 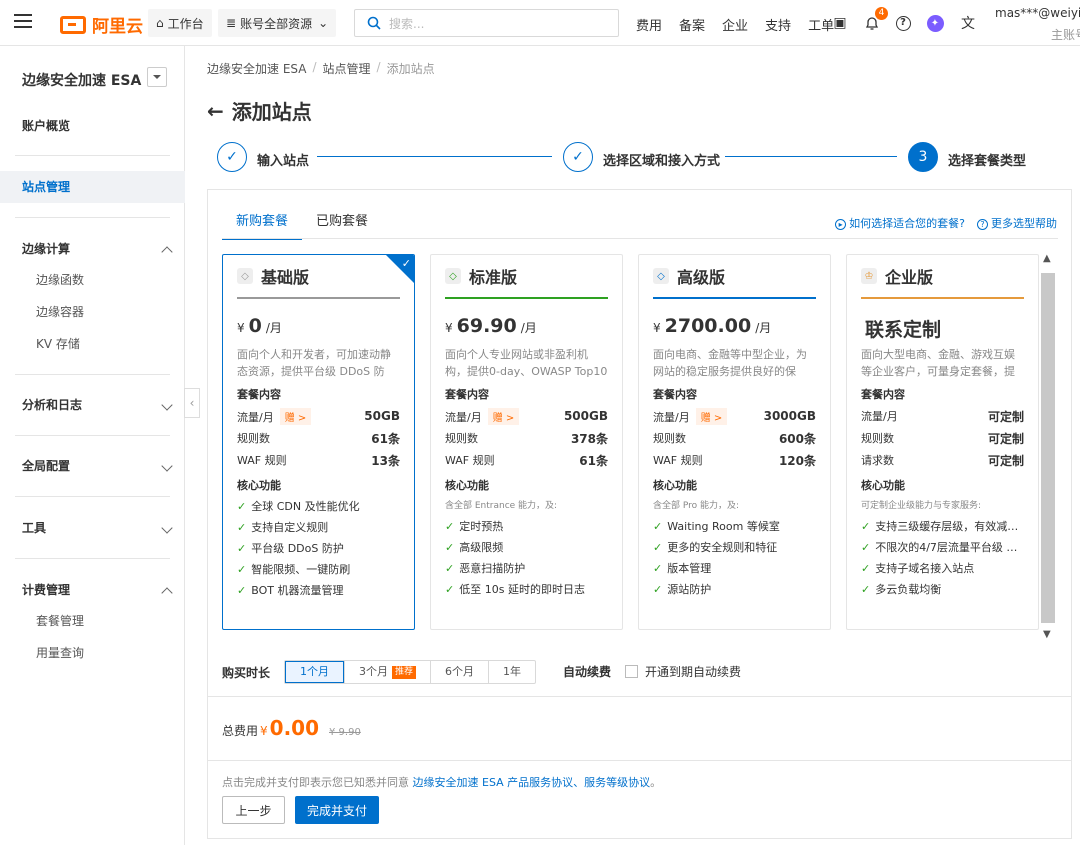 I want to click on duration-option-1y: 1年, so click(x=511, y=672).